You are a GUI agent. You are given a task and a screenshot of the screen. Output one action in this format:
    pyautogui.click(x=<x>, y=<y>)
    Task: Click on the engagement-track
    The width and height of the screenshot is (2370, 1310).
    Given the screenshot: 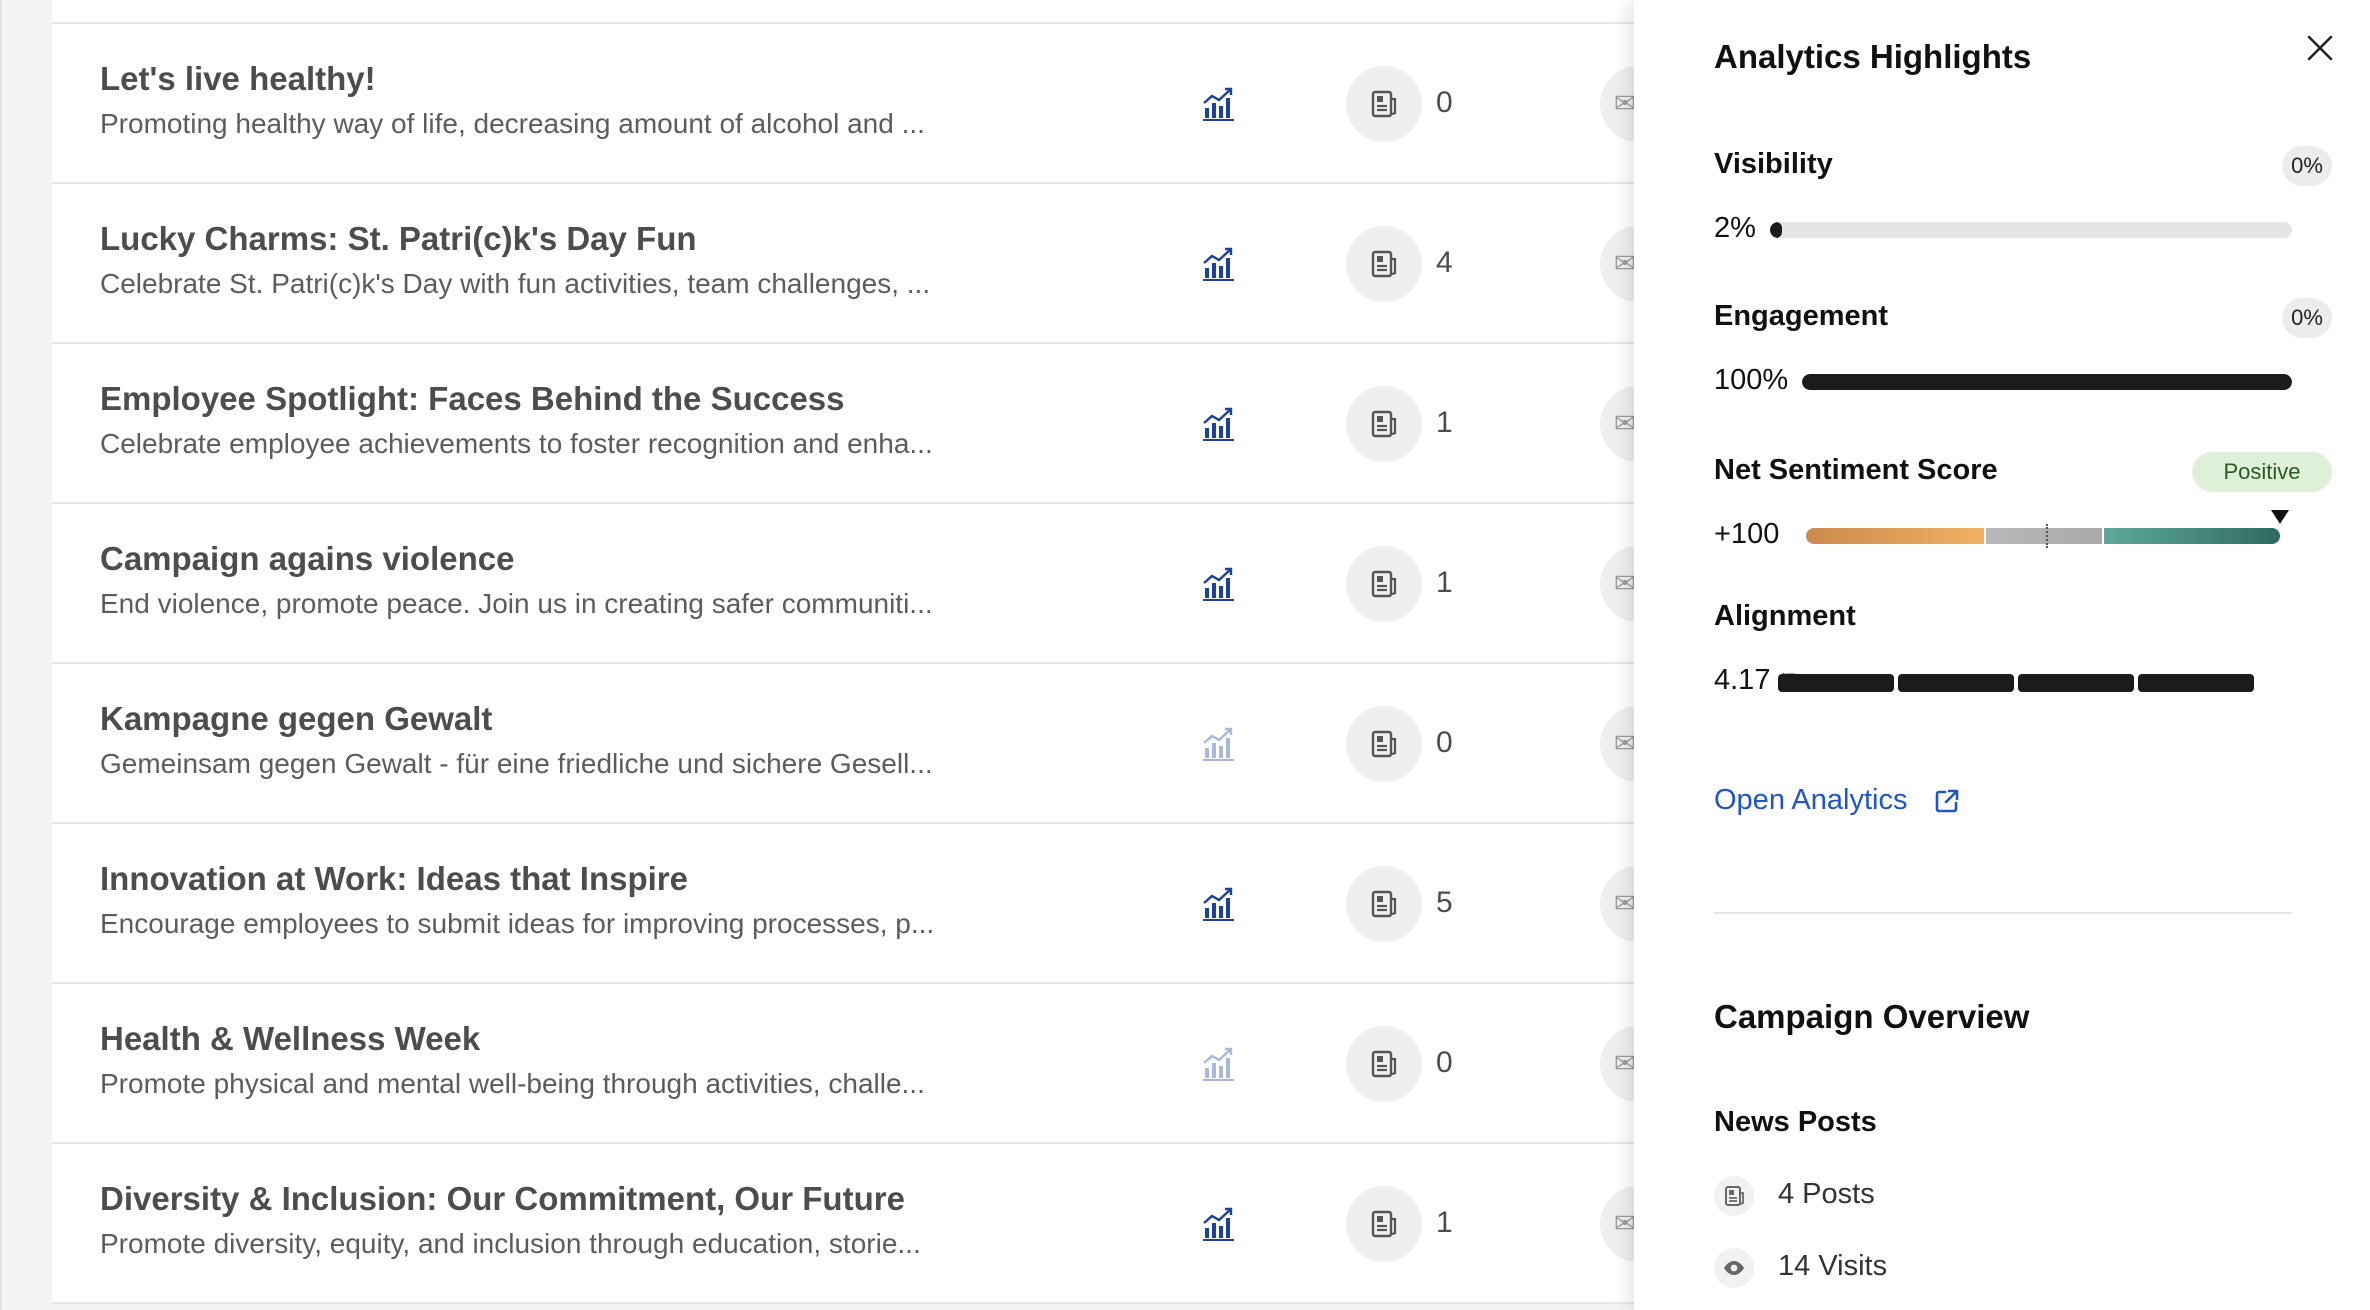 What is the action you would take?
    pyautogui.click(x=2047, y=382)
    